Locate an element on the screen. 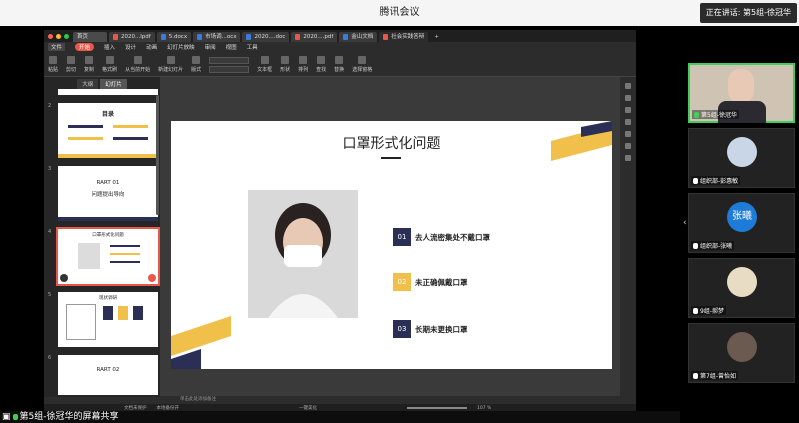 This screenshot has width=799, height=423. tab-outline: 大纲 is located at coordinates (88, 84).